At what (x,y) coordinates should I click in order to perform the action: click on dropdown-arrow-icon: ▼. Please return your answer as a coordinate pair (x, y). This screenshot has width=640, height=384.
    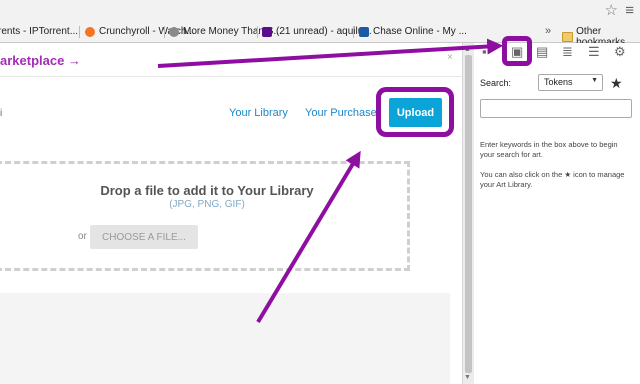
    Looking at the image, I should click on (594, 80).